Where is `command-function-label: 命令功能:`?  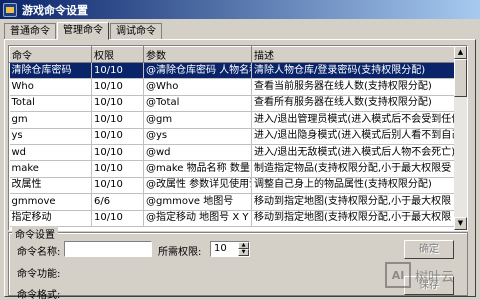
command-function-label: 命令功能: is located at coordinates (39, 274).